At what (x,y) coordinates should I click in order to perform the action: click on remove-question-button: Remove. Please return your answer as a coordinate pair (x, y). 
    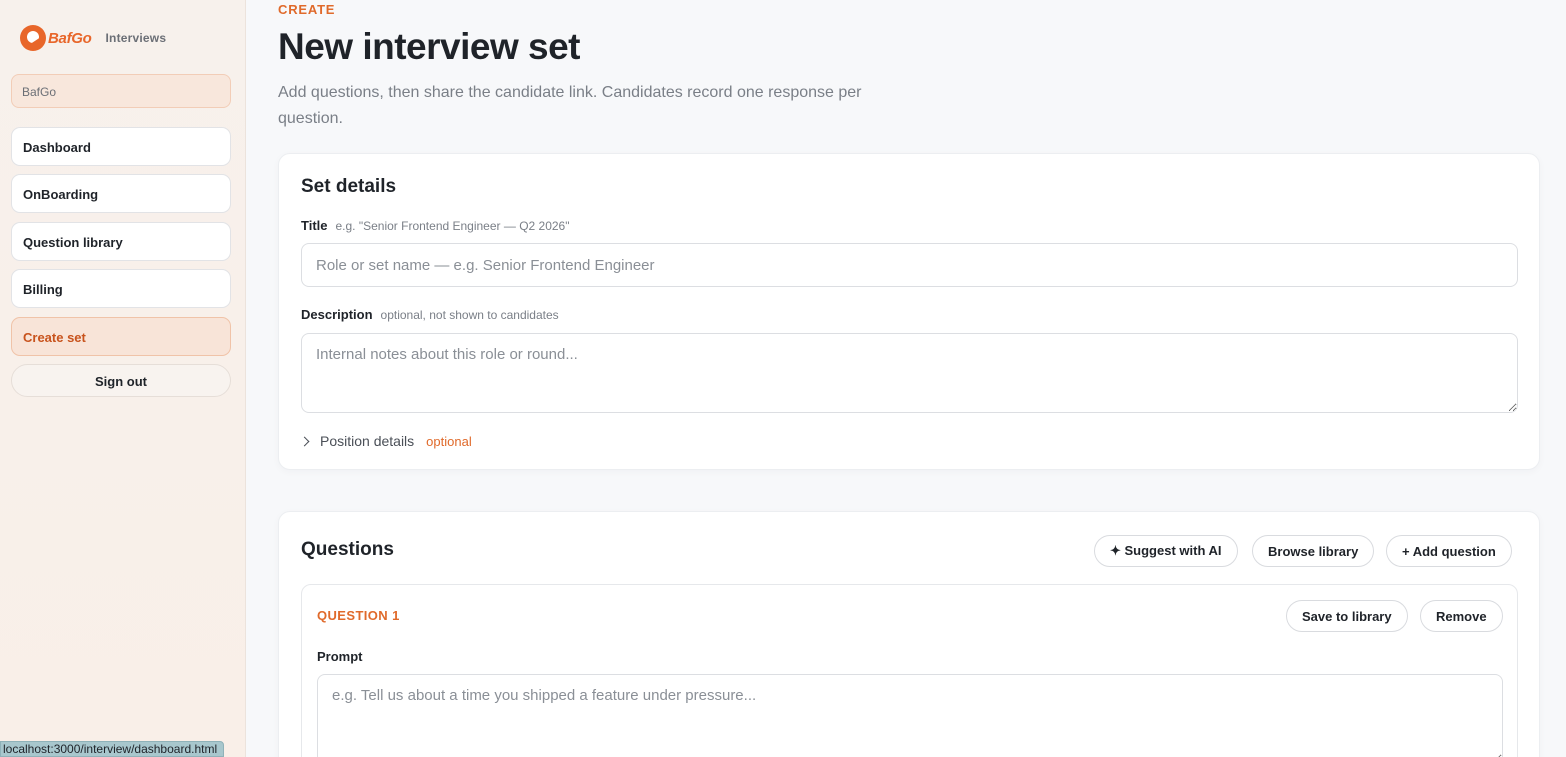
    Looking at the image, I should click on (1461, 616).